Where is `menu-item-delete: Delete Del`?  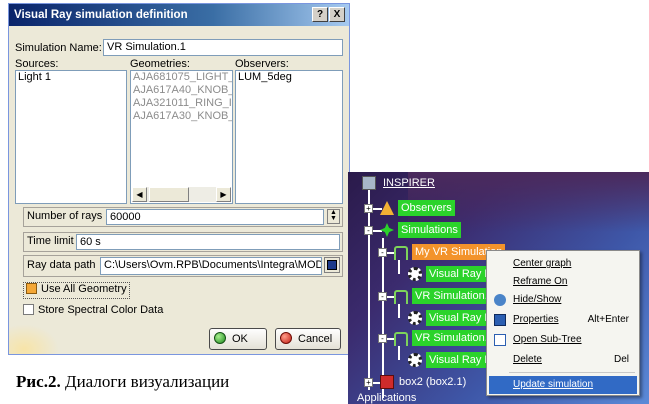
menu-item-delete: Delete Del is located at coordinates (563, 360).